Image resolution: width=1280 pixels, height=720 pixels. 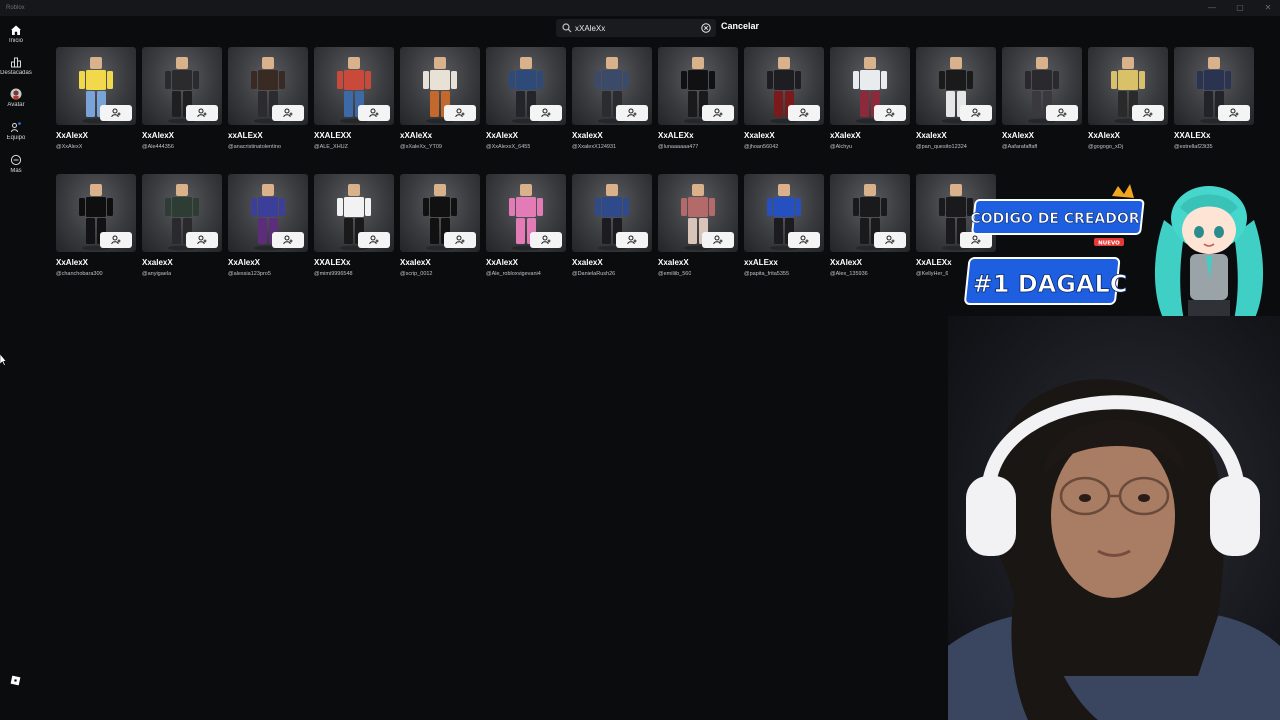 I want to click on user-card: xXAleXx @xXaleXx_YT09, so click(x=440, y=100).